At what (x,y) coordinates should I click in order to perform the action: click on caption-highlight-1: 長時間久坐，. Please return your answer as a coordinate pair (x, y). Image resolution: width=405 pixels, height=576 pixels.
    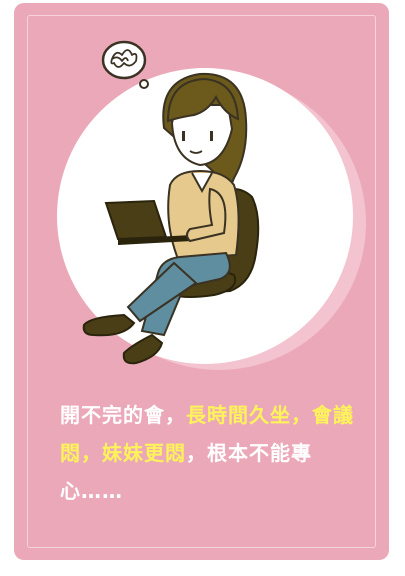
    Looking at the image, I should click on (249, 415).